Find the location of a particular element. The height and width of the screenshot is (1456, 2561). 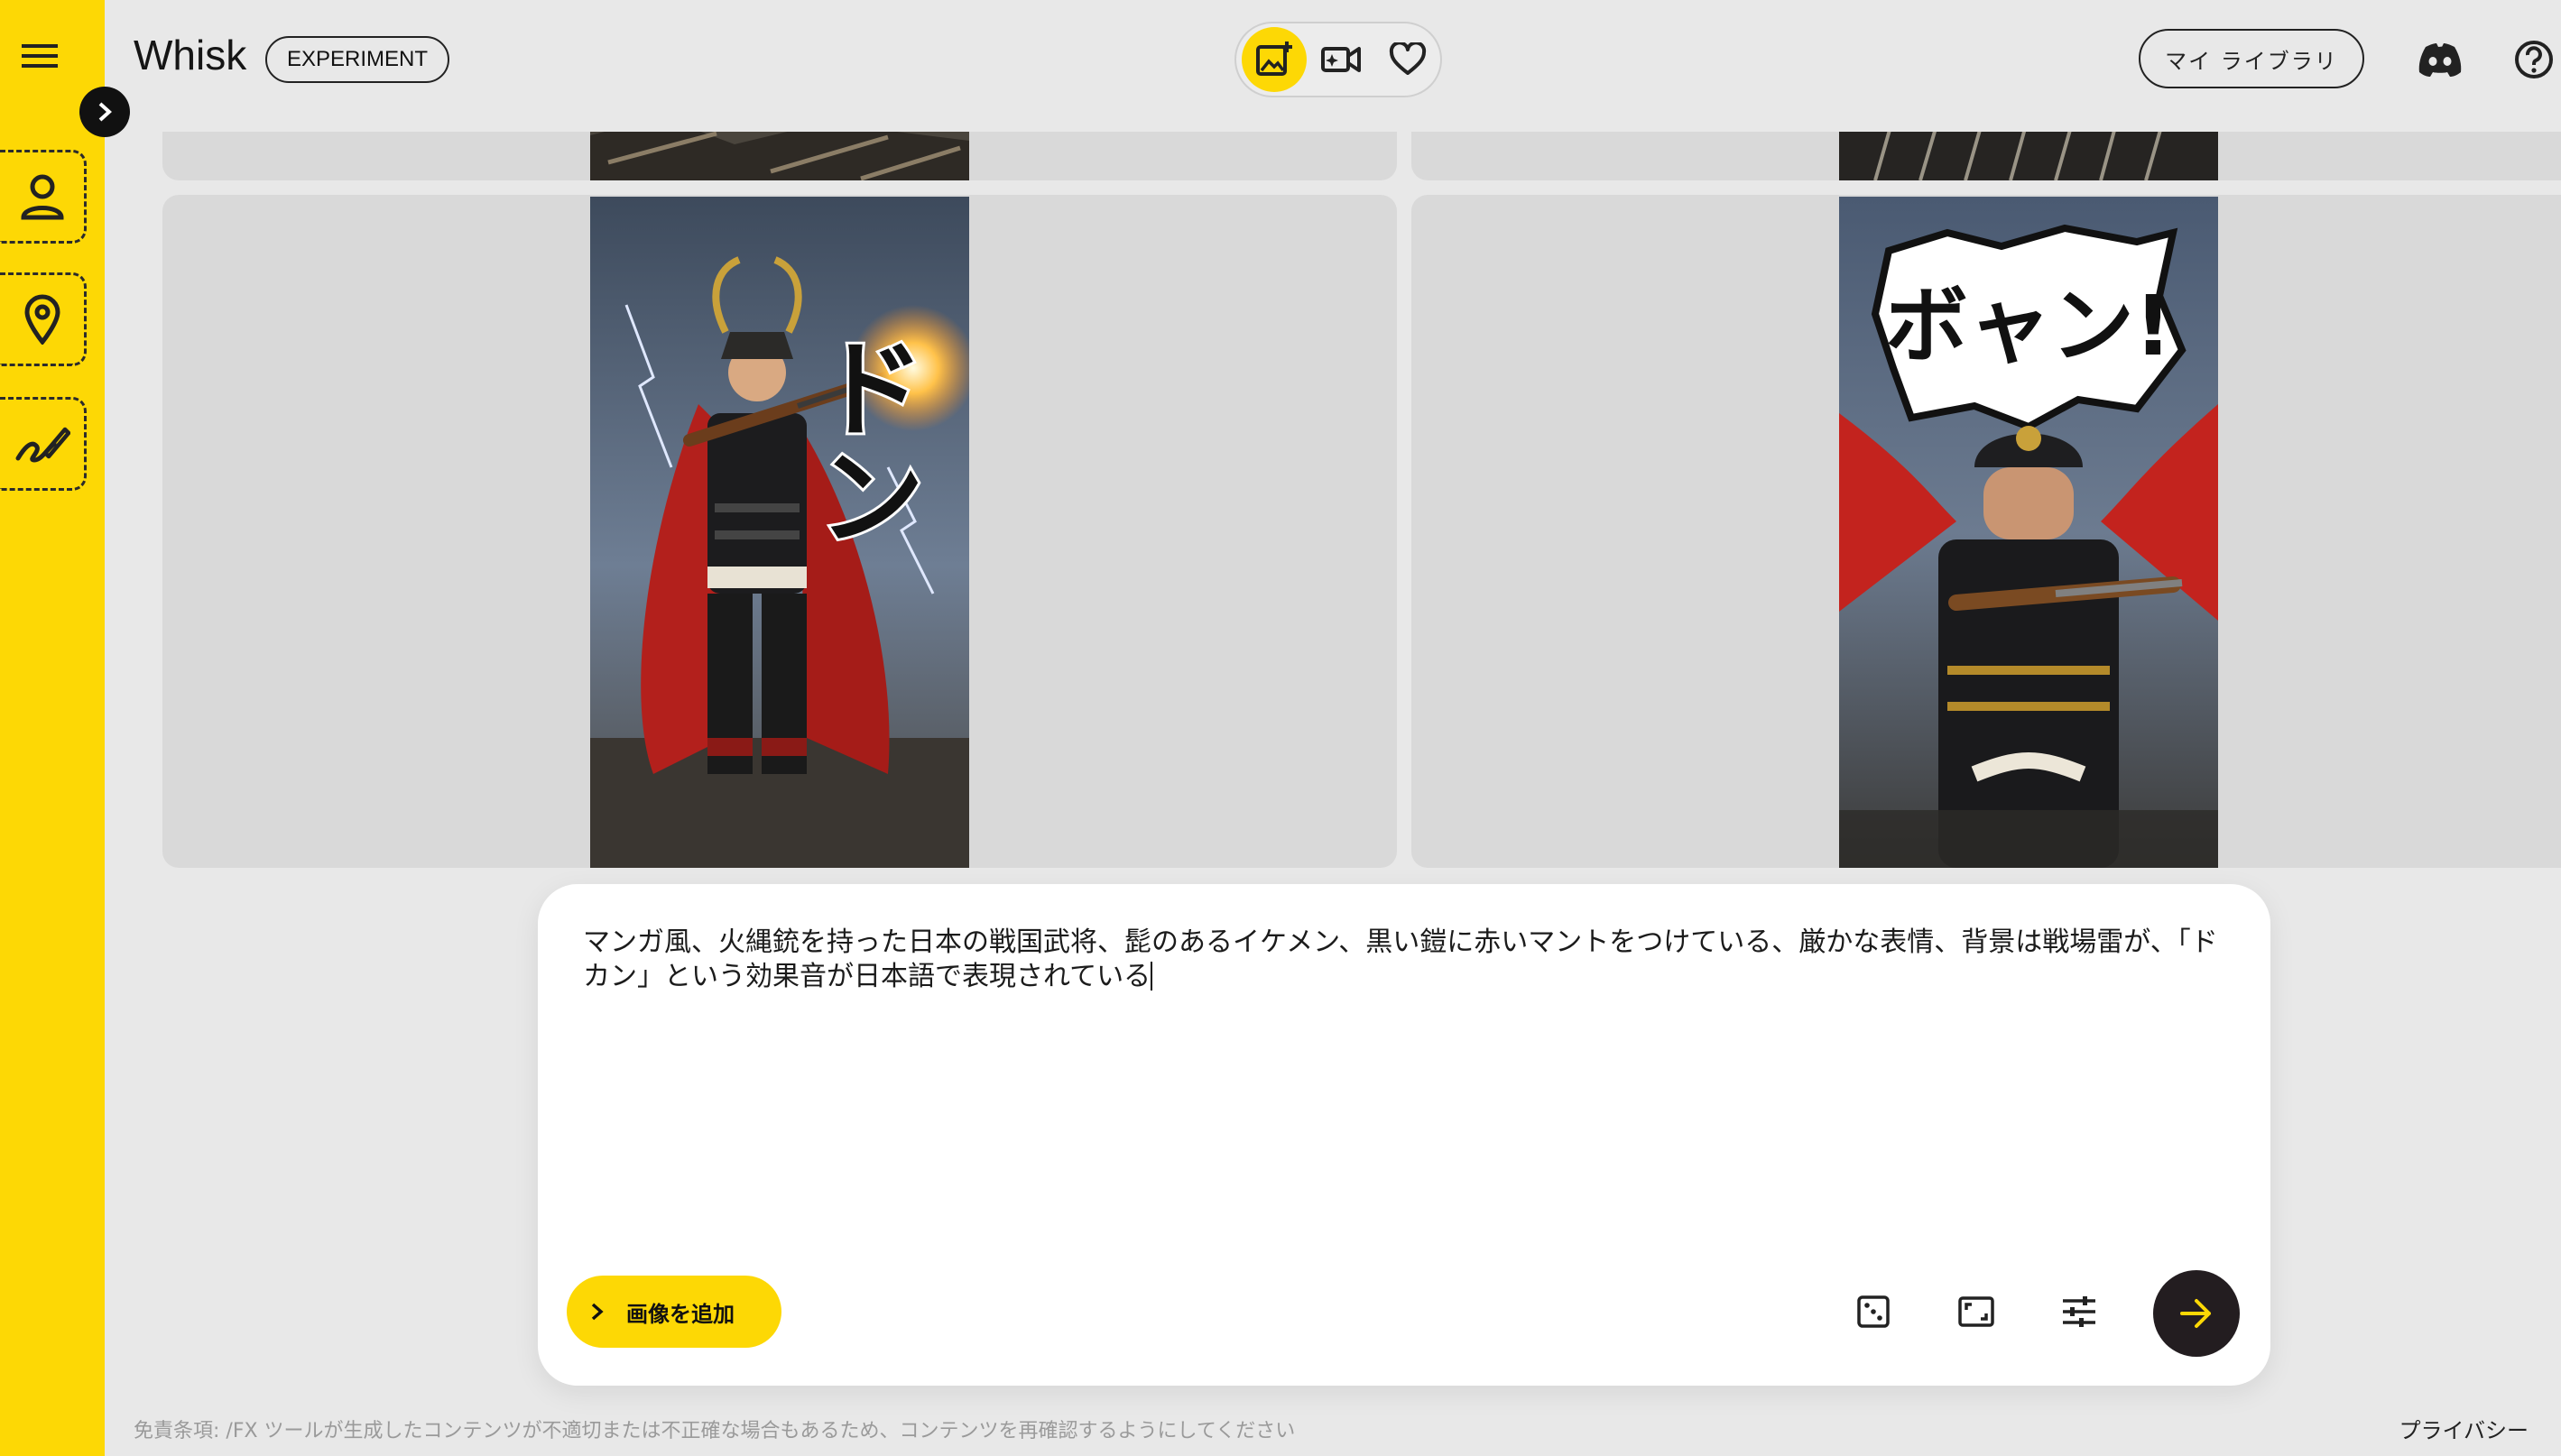

person-icon is located at coordinates (42, 197).